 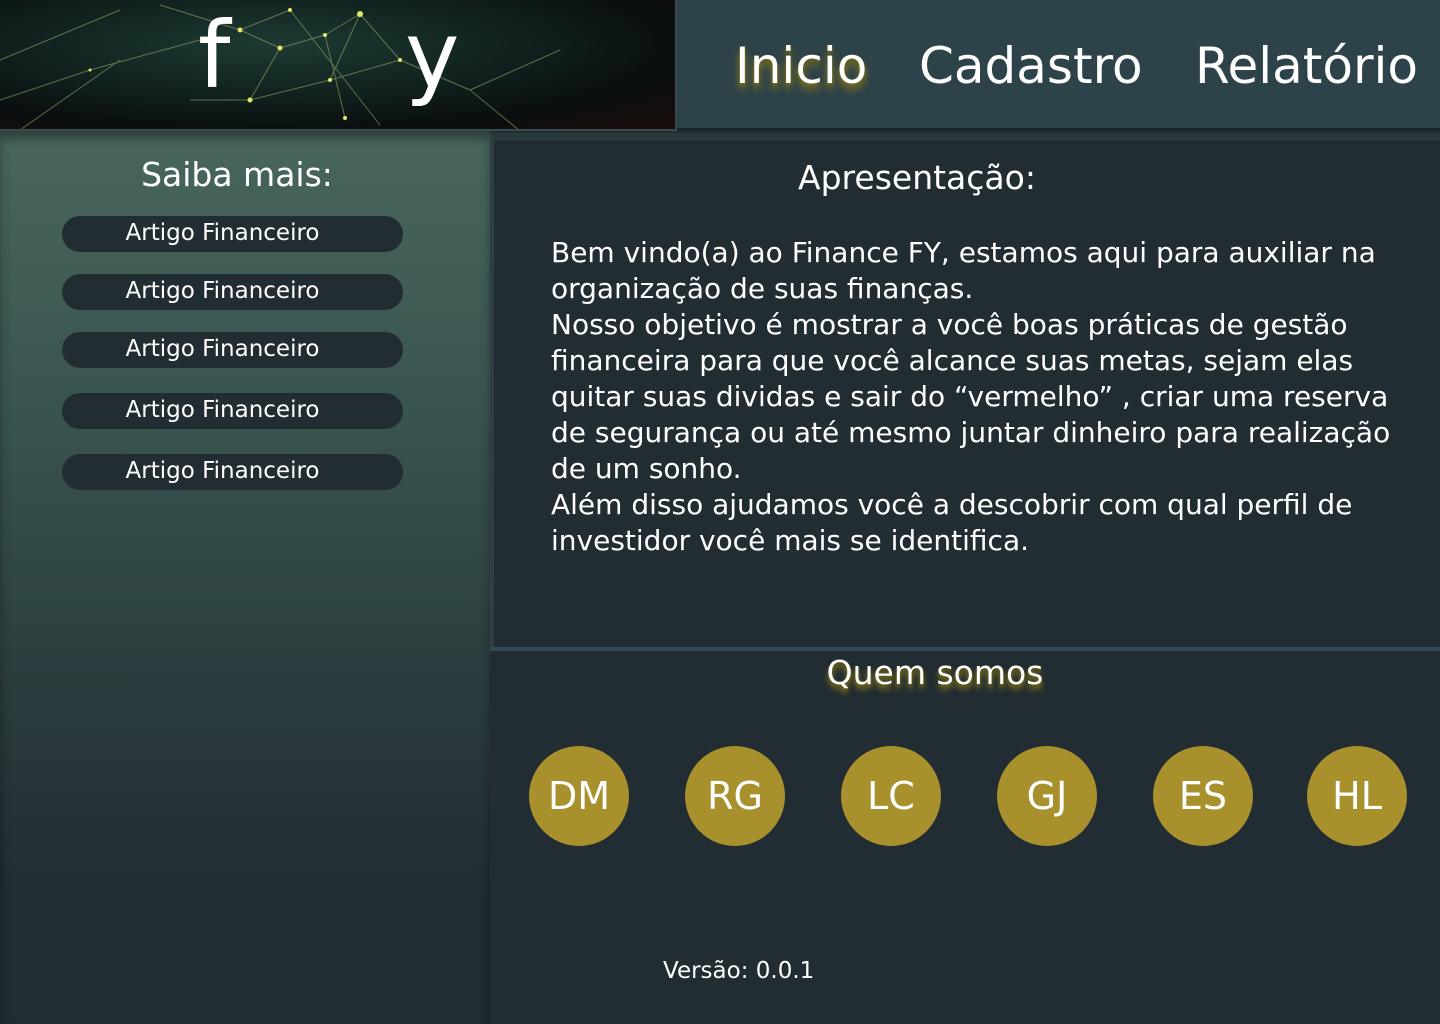 I want to click on logo-letter-f: f, so click(x=214, y=55).